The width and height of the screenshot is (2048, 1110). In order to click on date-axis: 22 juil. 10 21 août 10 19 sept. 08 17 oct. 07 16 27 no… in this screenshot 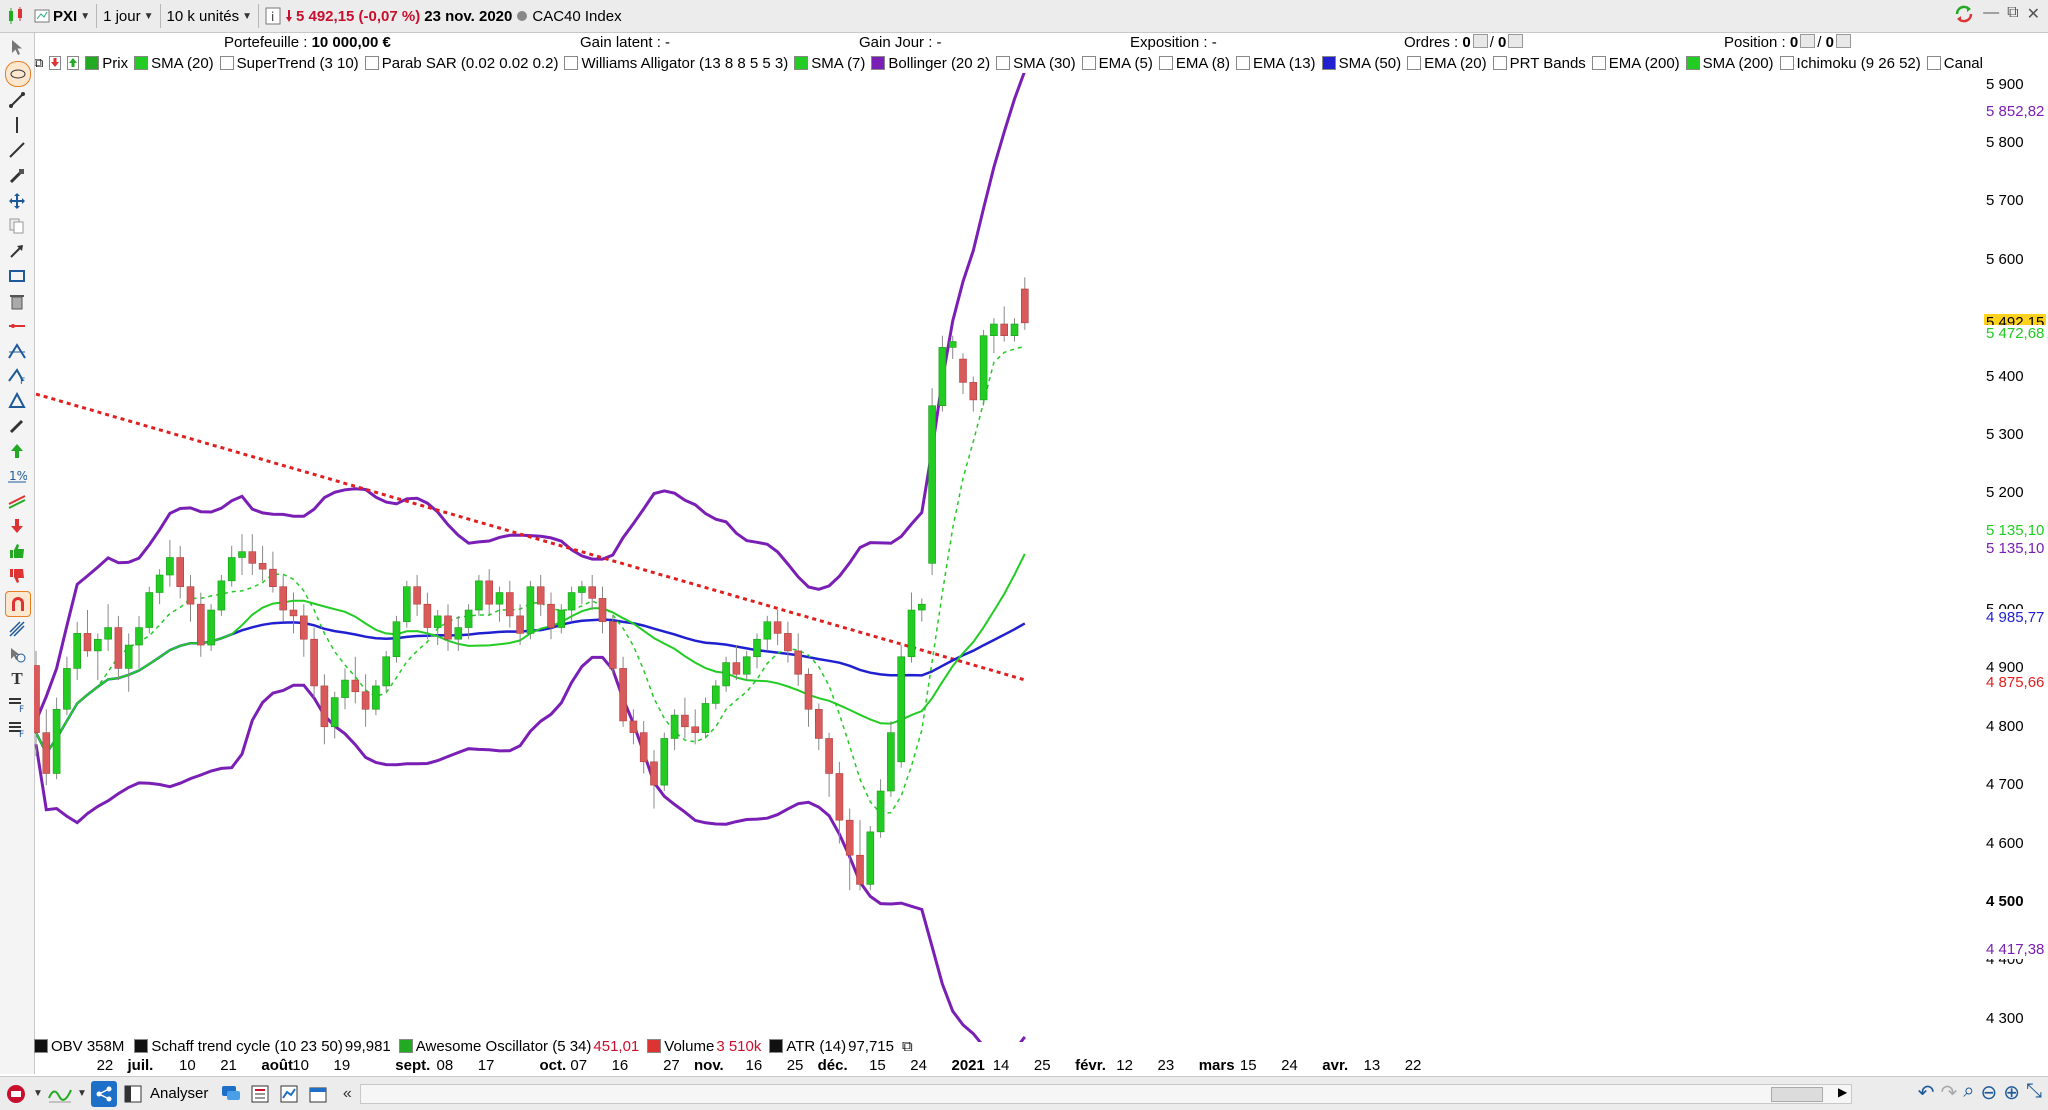, I will do `click(1009, 1066)`.